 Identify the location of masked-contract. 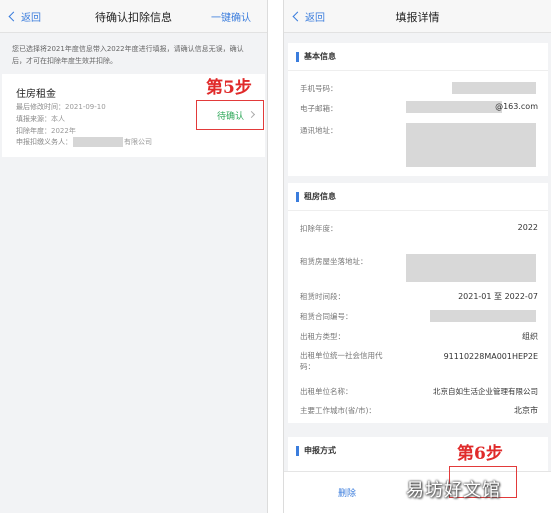
(483, 316).